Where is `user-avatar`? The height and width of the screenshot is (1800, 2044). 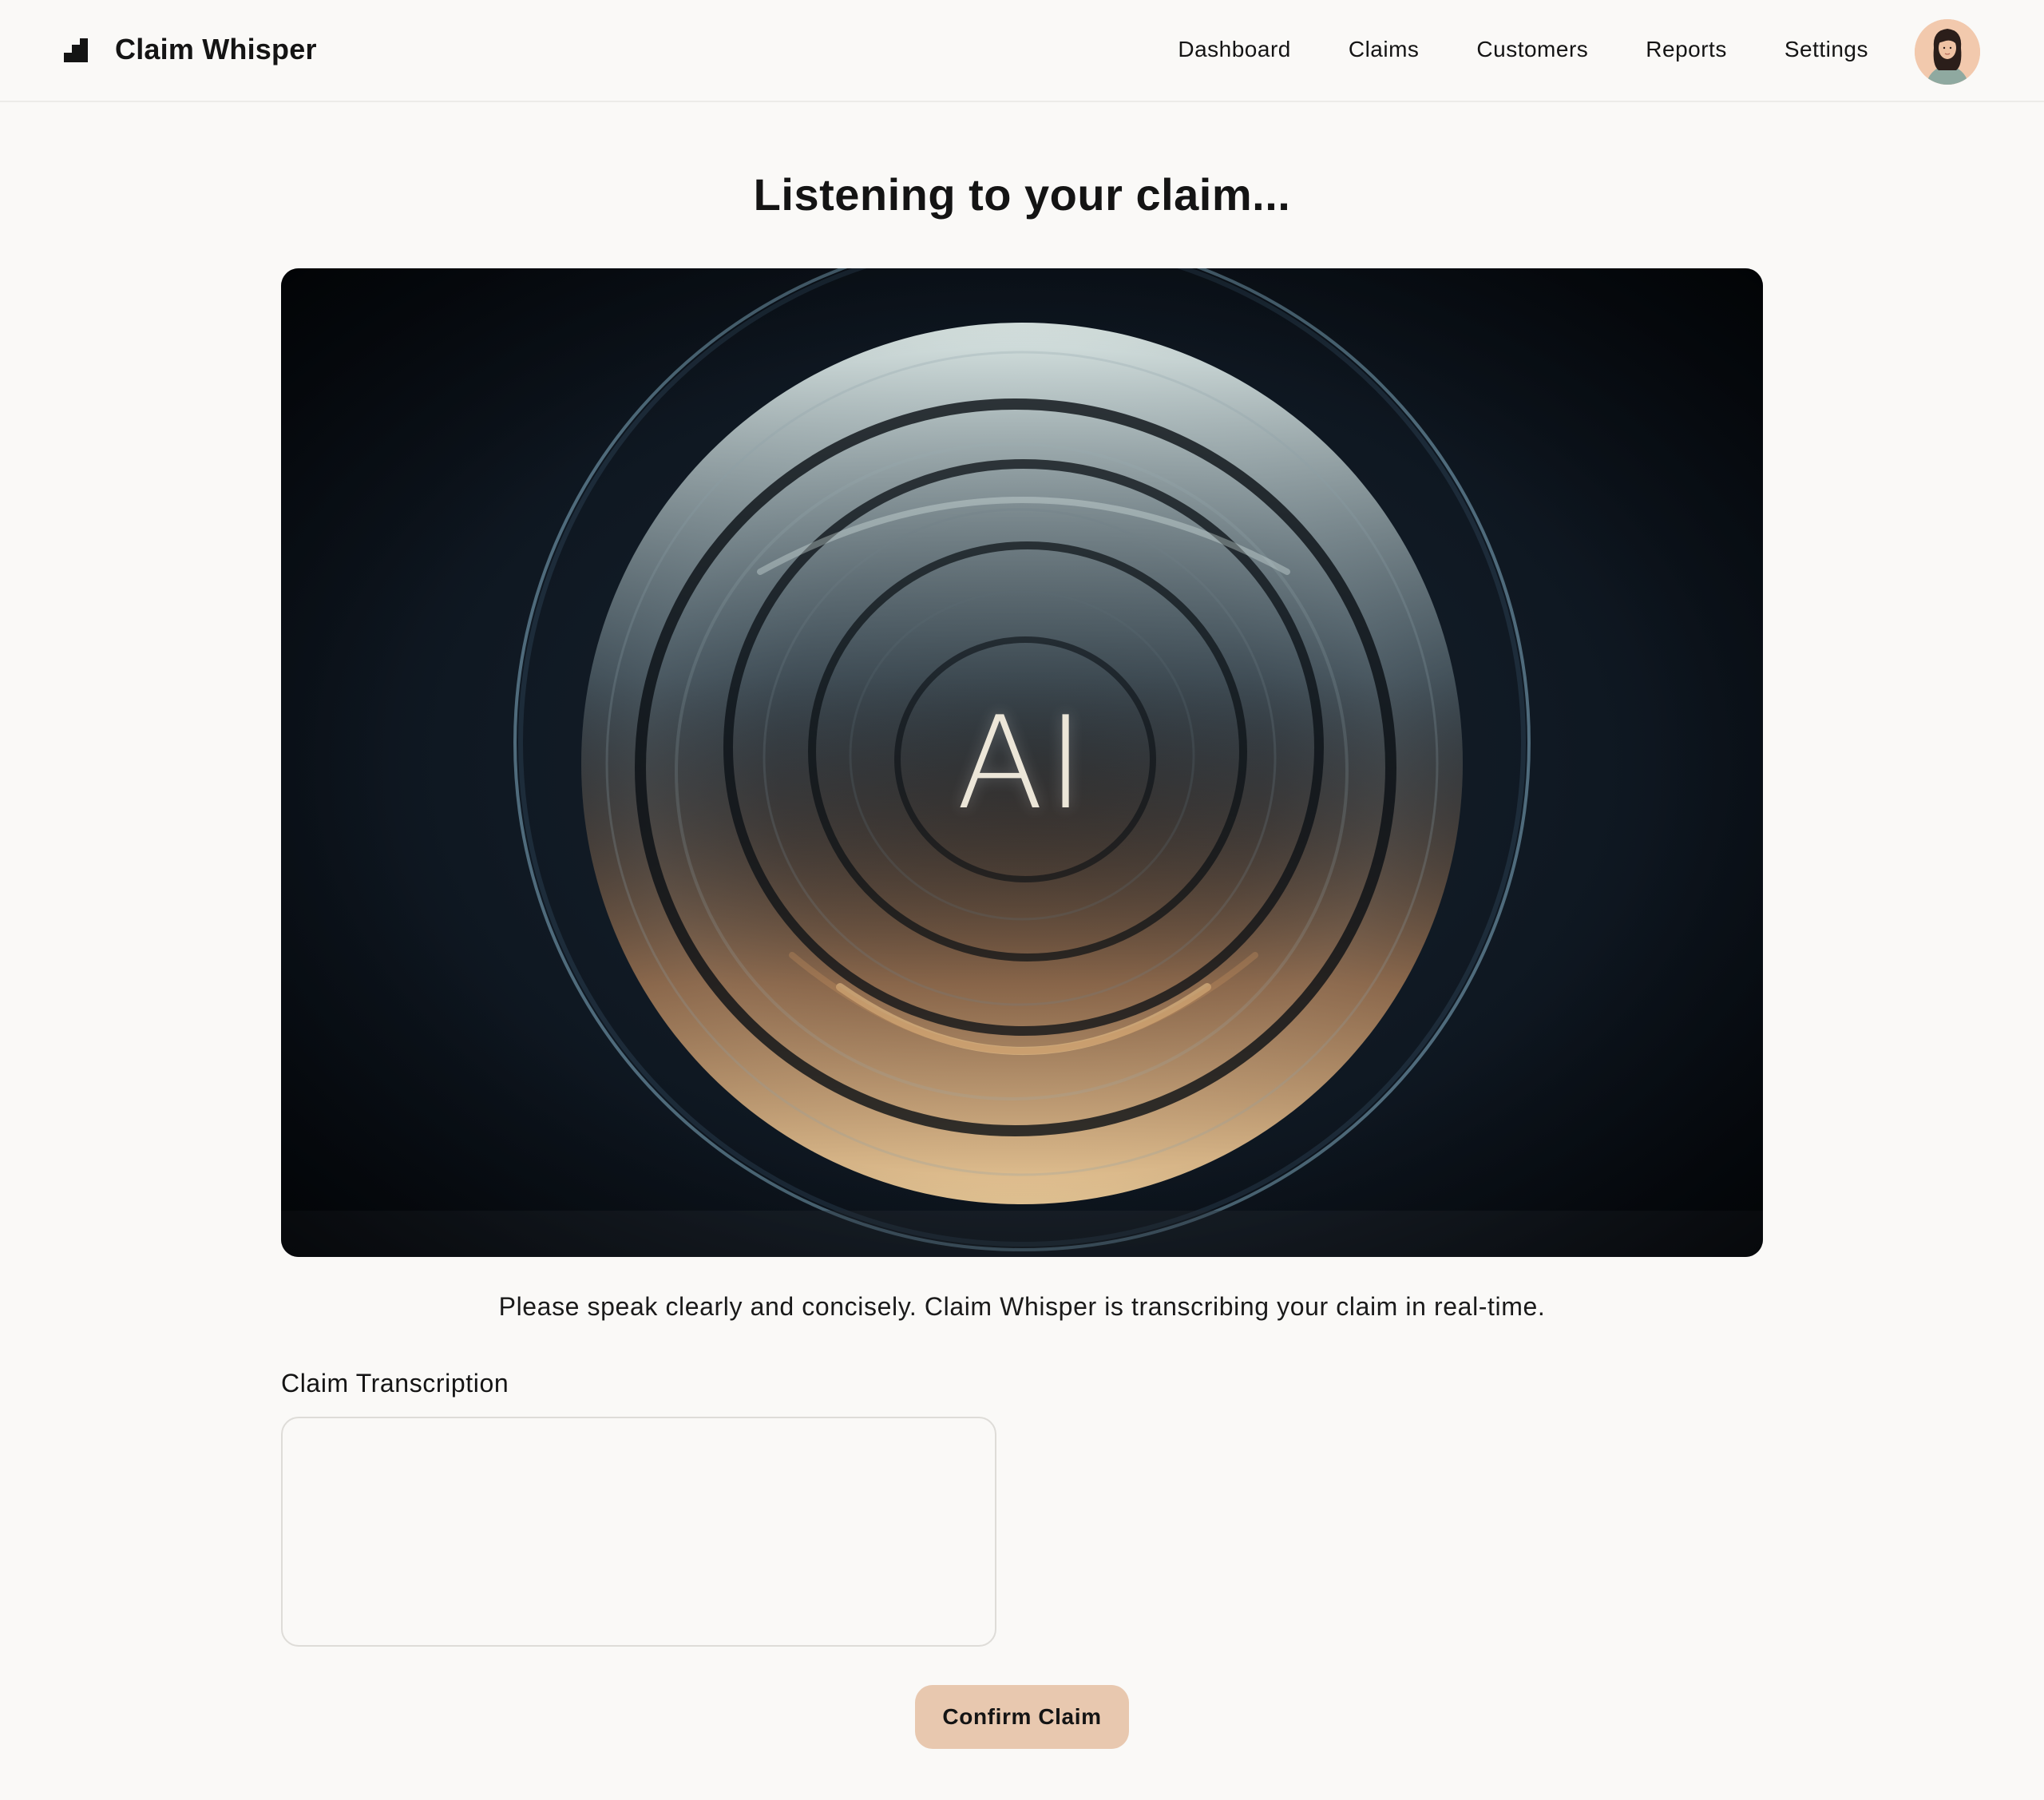 user-avatar is located at coordinates (1947, 52).